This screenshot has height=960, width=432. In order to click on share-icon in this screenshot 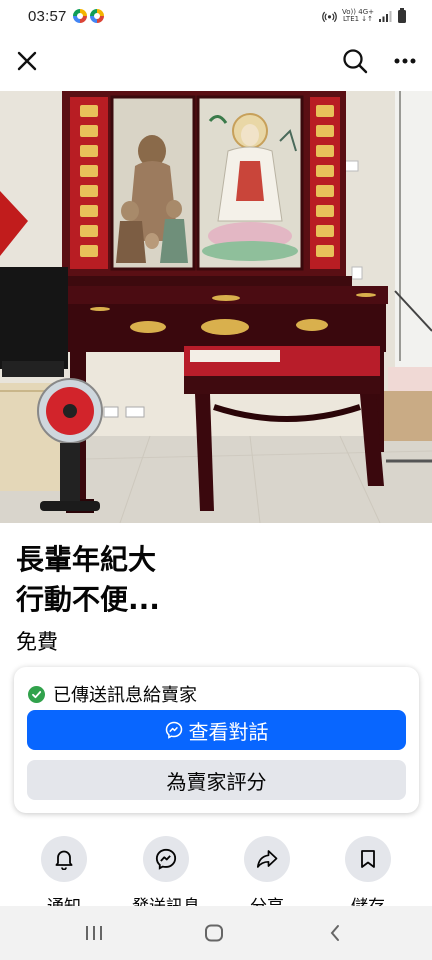, I will do `click(267, 859)`.